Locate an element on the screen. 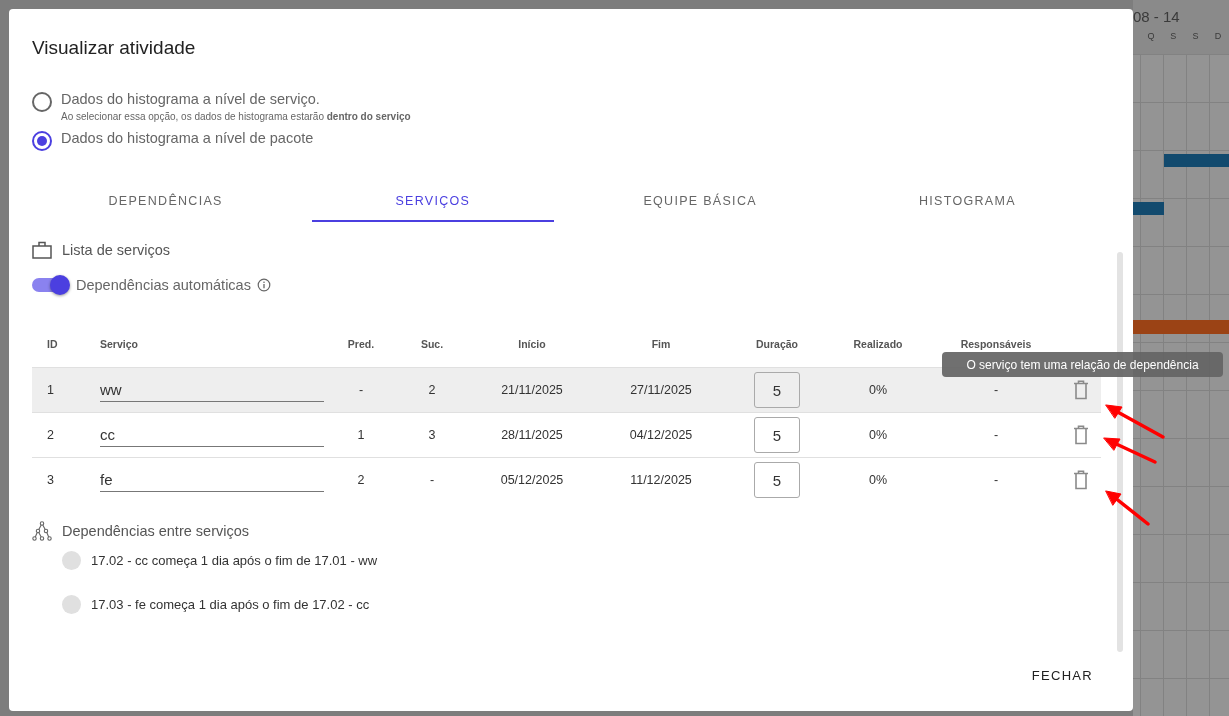 The height and width of the screenshot is (716, 1229). section-title: Dependências entre serviços is located at coordinates (155, 531).